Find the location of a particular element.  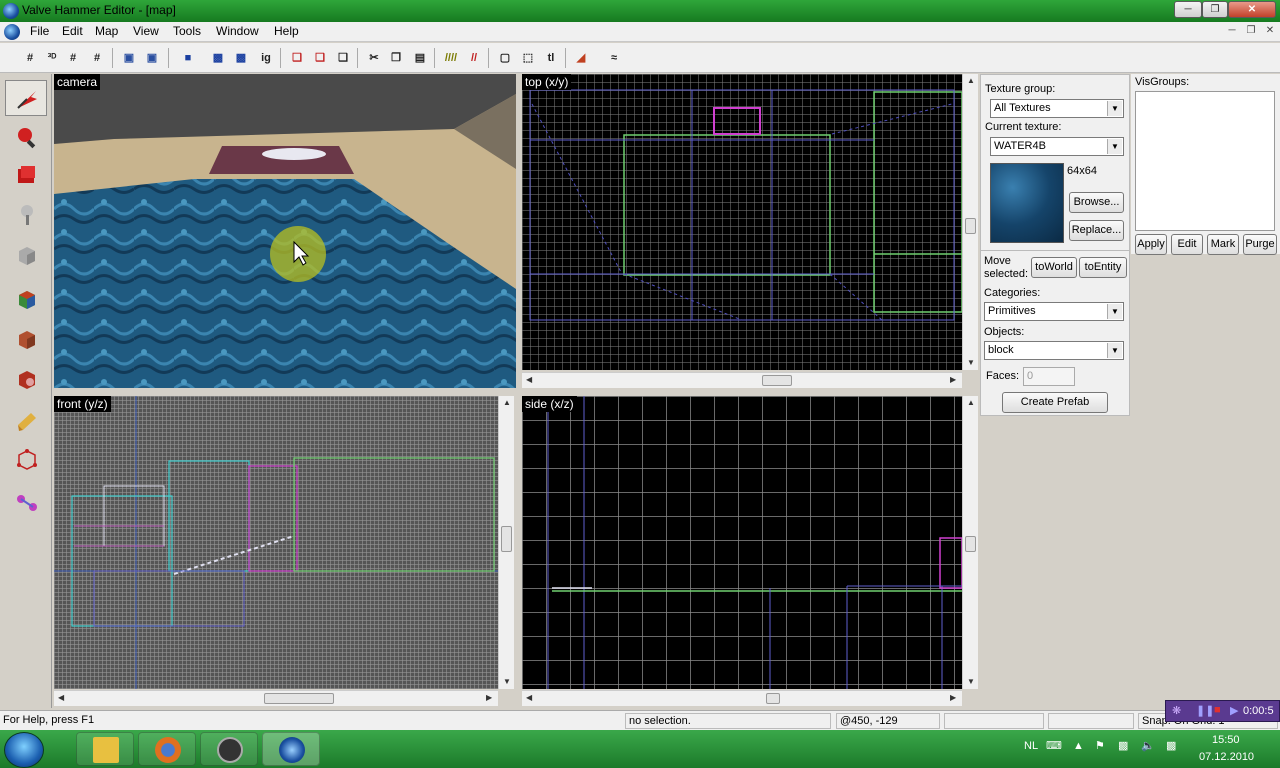

grid-toggle-icon: # is located at coordinates (30, 58).